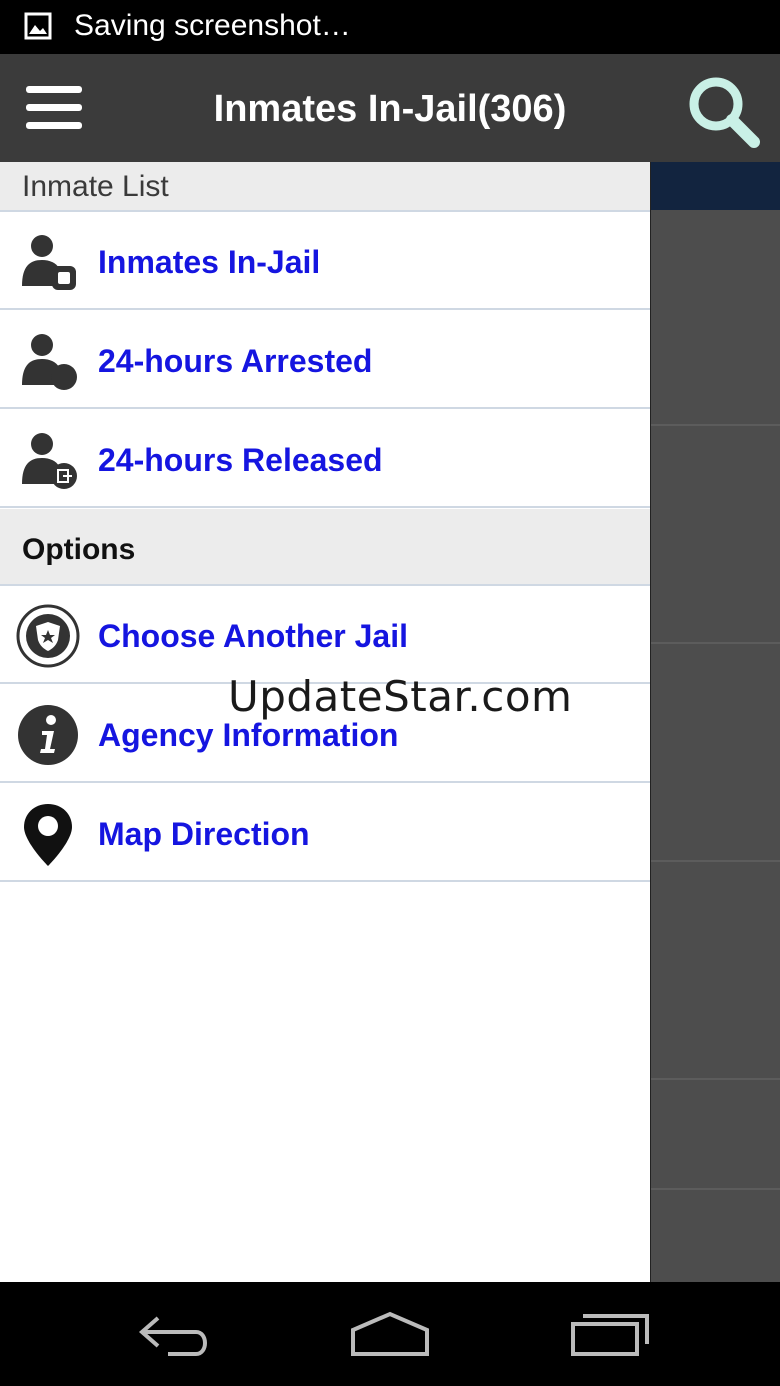 The height and width of the screenshot is (1386, 780). Describe the element at coordinates (209, 262) in the screenshot. I see `menu-item-label: Inmates In-Jail` at that location.